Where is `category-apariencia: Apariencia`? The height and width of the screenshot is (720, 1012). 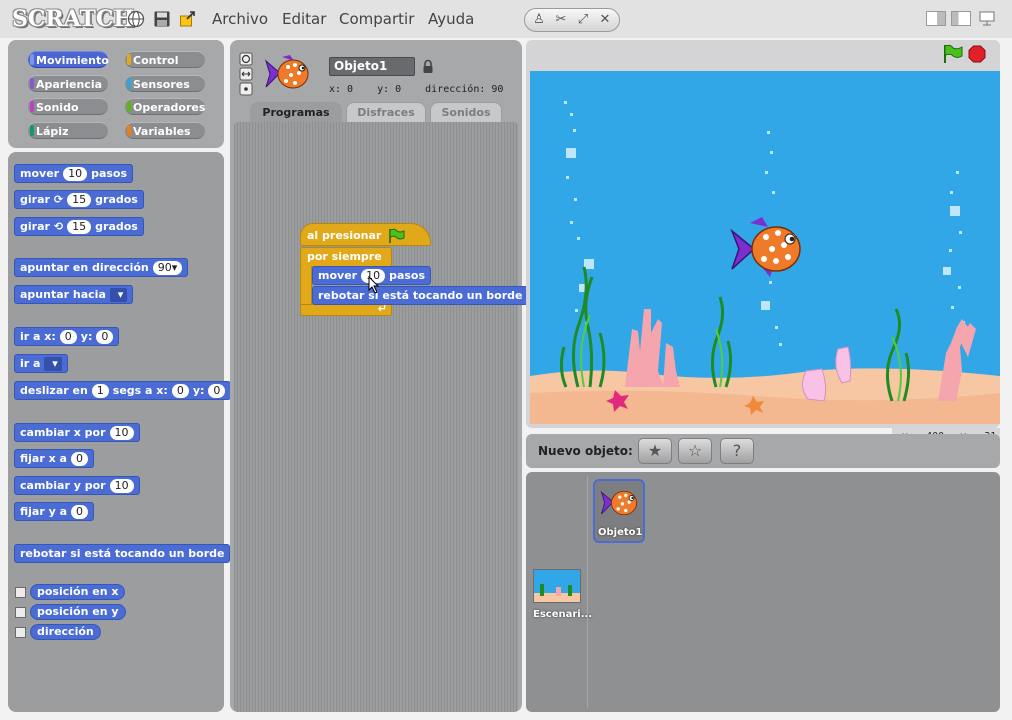 category-apariencia: Apariencia is located at coordinates (68, 83).